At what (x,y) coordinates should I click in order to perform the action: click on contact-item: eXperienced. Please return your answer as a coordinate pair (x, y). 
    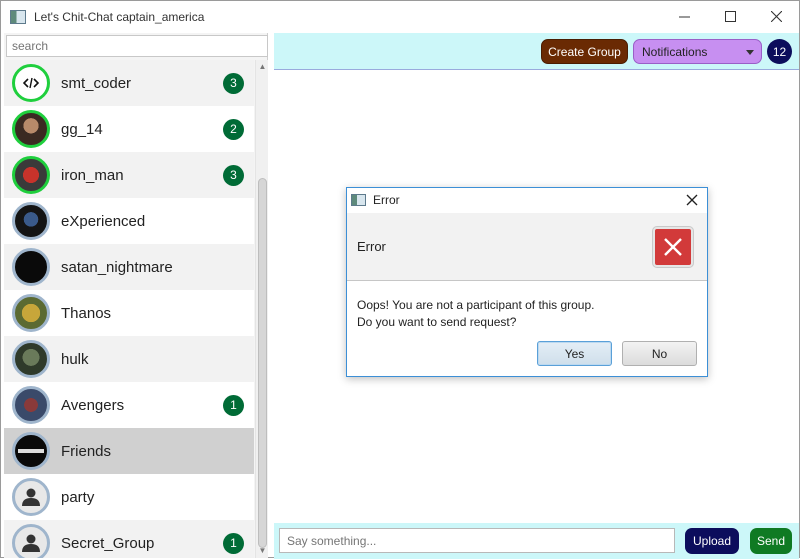
    Looking at the image, I should click on (129, 221).